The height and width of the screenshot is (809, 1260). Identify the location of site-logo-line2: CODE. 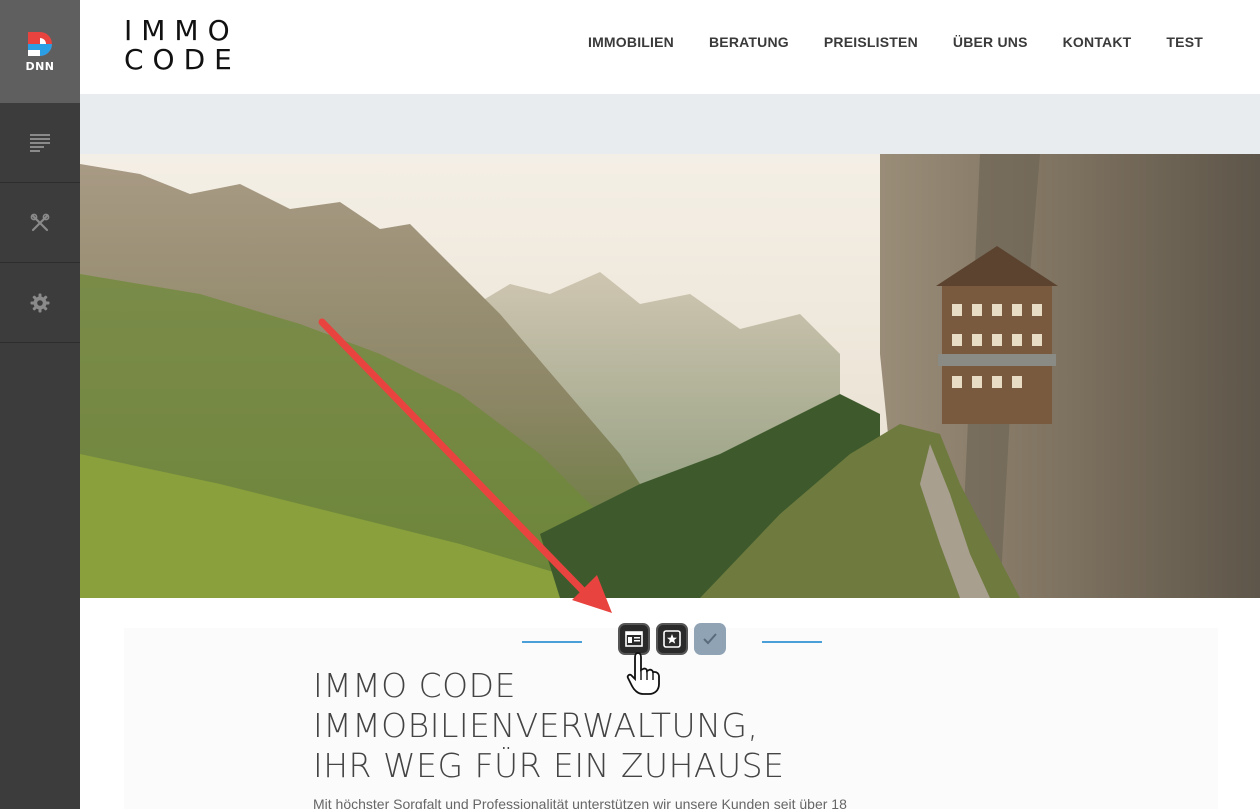
(182, 59).